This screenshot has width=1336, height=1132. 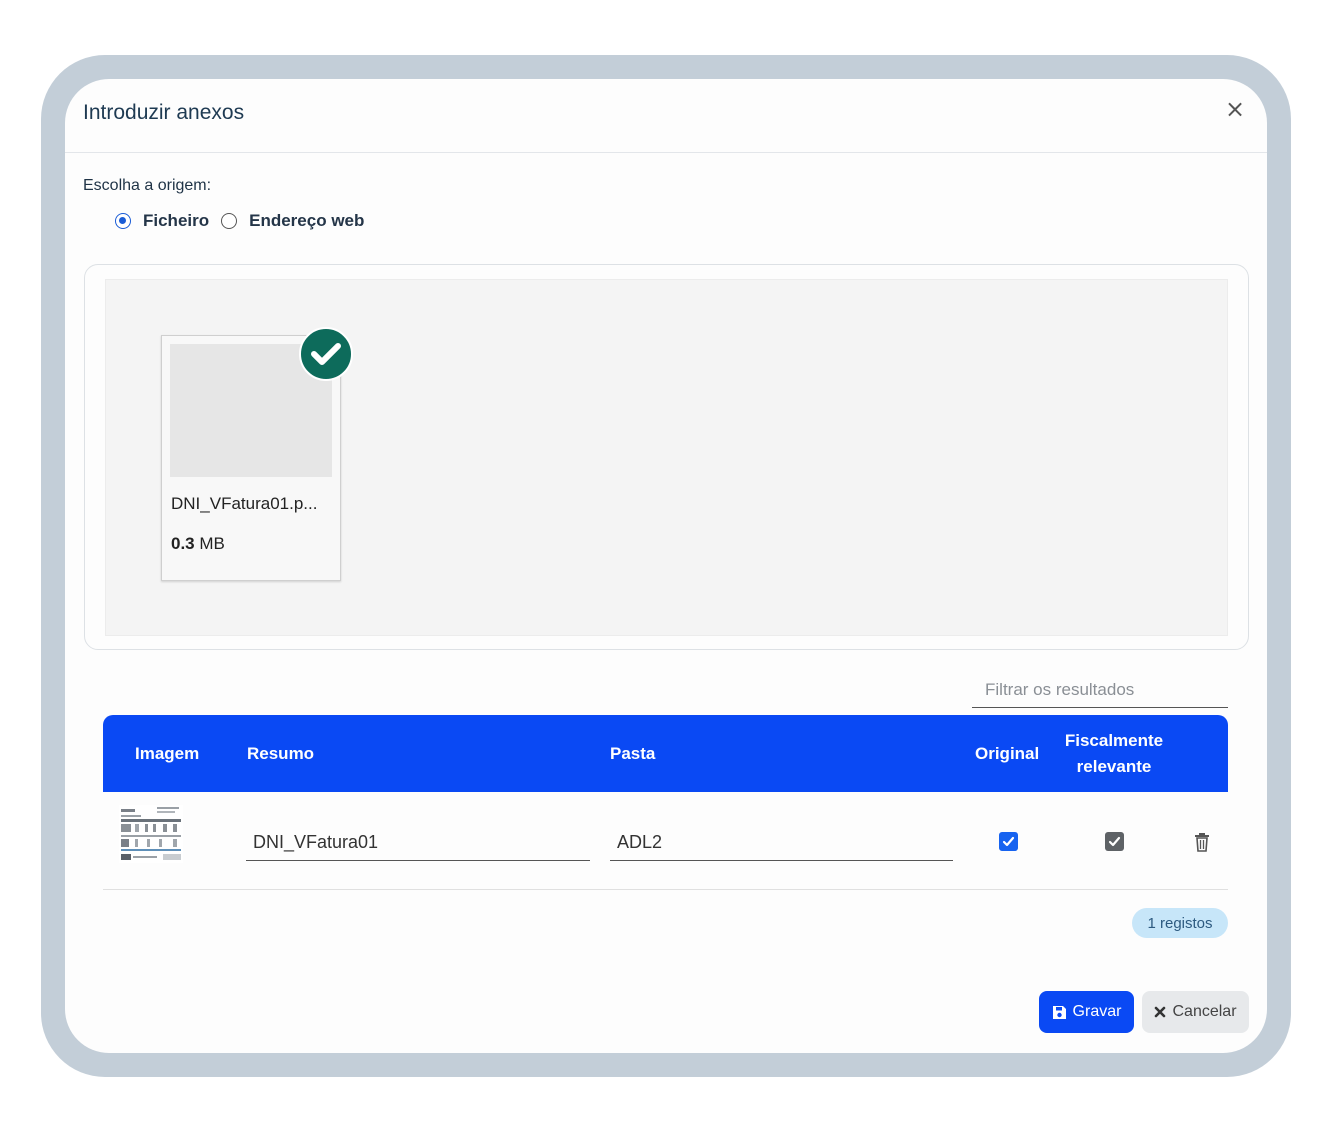 I want to click on pasta-input, so click(x=781, y=842).